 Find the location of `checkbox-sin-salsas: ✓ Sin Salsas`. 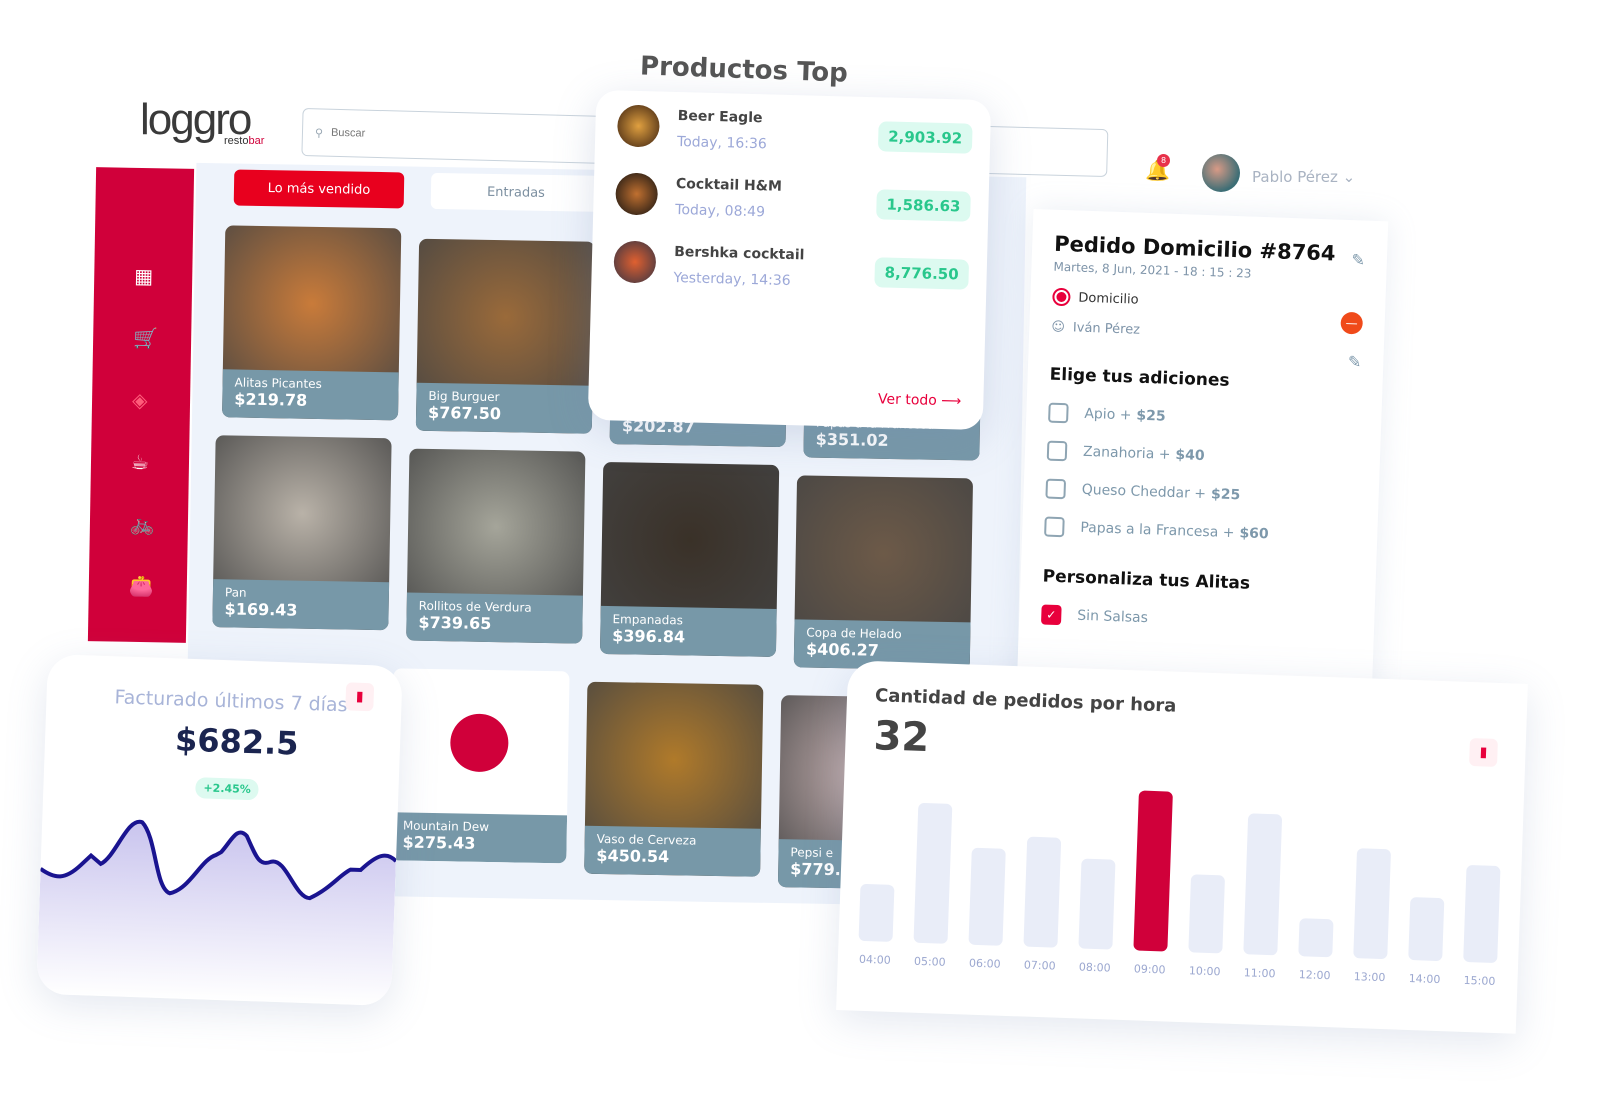

checkbox-sin-salsas: ✓ Sin Salsas is located at coordinates (1196, 619).